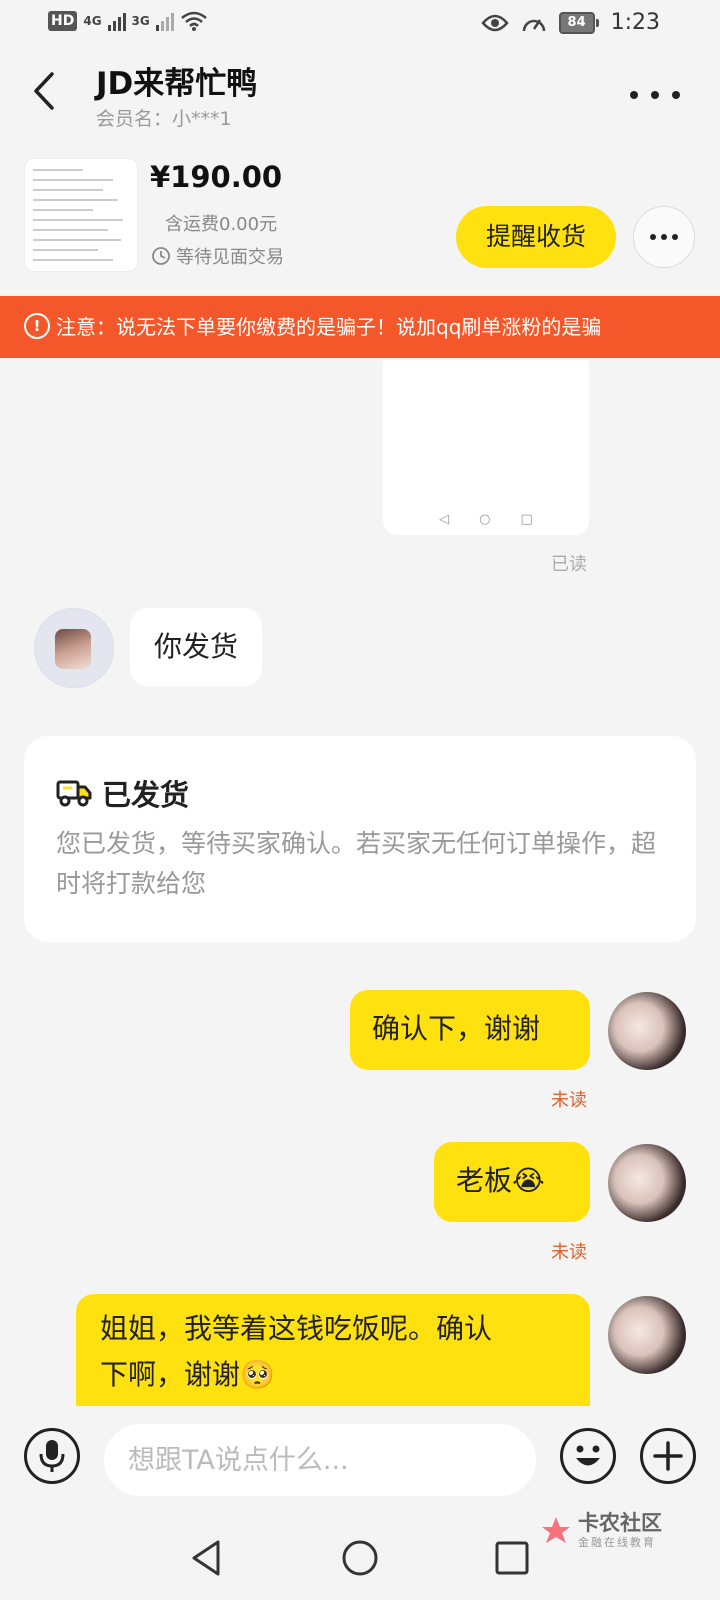  I want to click on fraud-warning-text: 注意：说无法下单要你缴费的是骗子！说加qq刷单涨粉的是骗, so click(329, 327).